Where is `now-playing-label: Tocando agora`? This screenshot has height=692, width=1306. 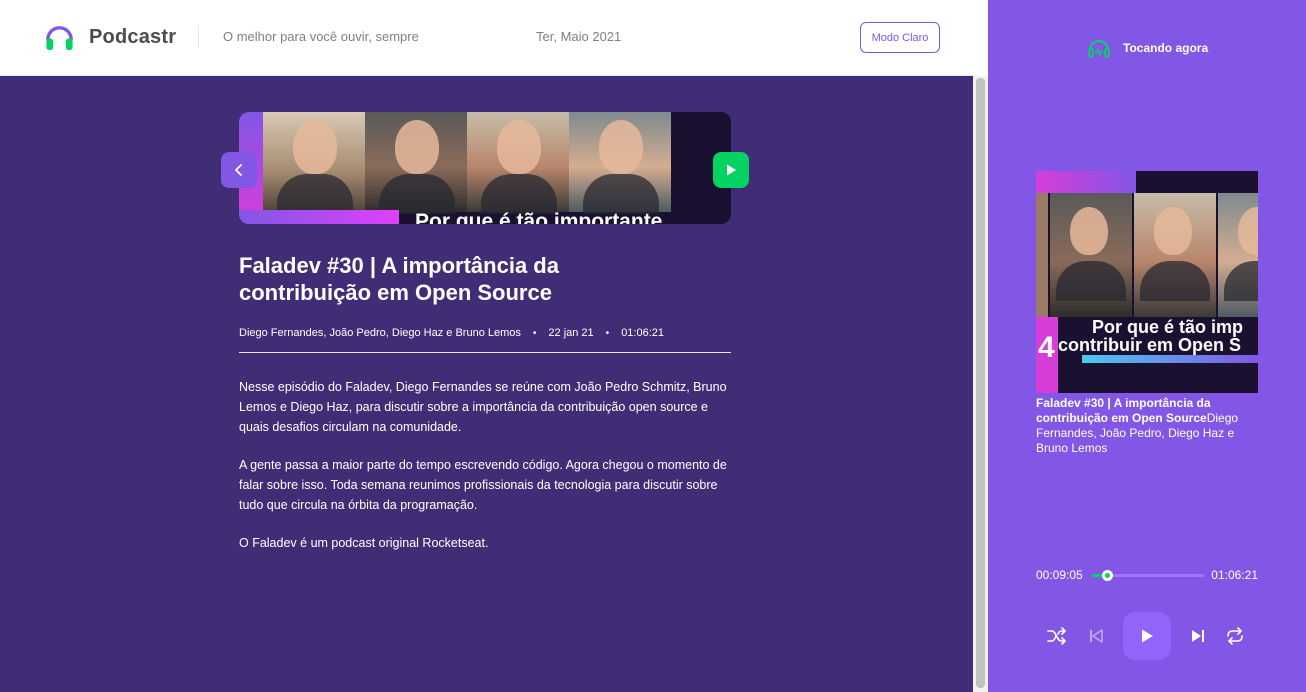
now-playing-label: Tocando agora is located at coordinates (1166, 48).